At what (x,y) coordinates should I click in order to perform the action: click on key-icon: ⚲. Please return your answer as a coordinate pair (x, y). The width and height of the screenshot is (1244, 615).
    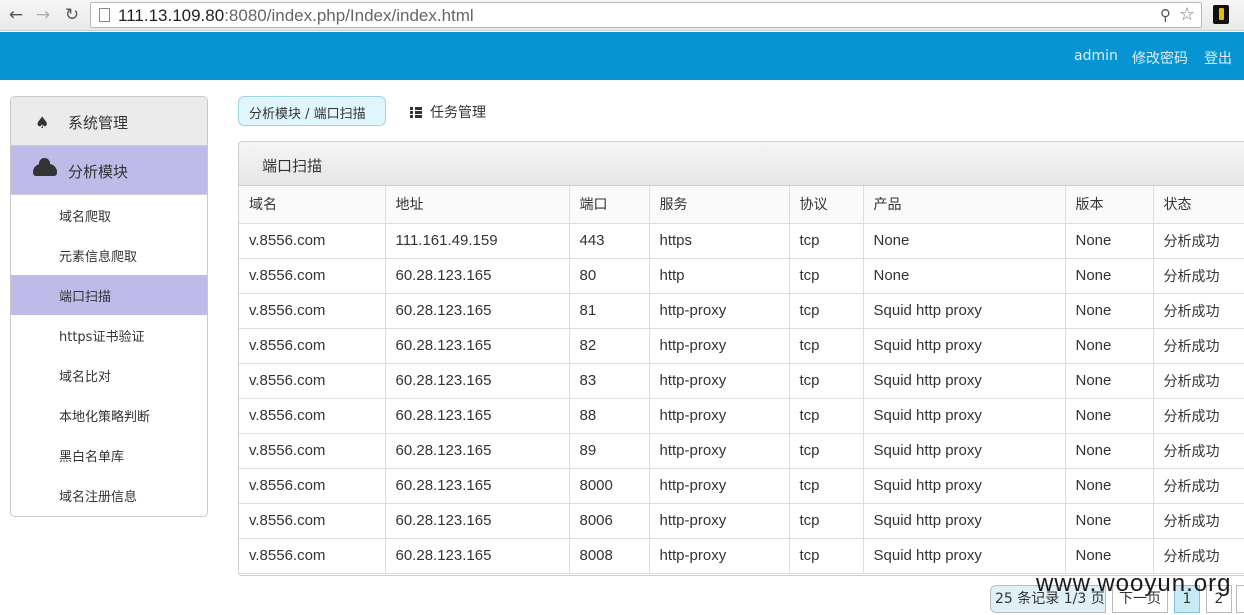
    Looking at the image, I should click on (1165, 15).